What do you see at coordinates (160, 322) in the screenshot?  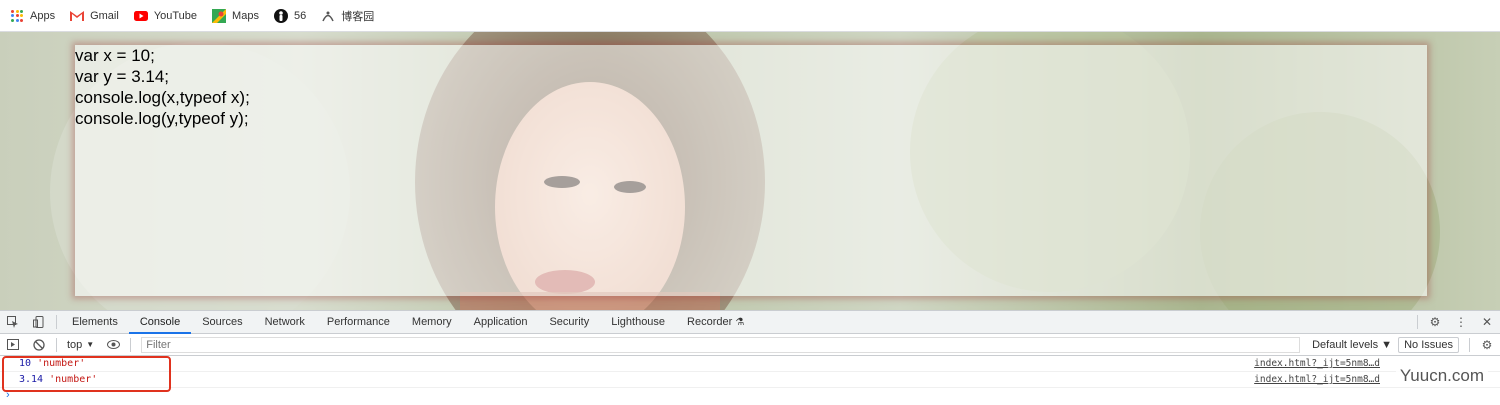 I see `tab-console: Console` at bounding box center [160, 322].